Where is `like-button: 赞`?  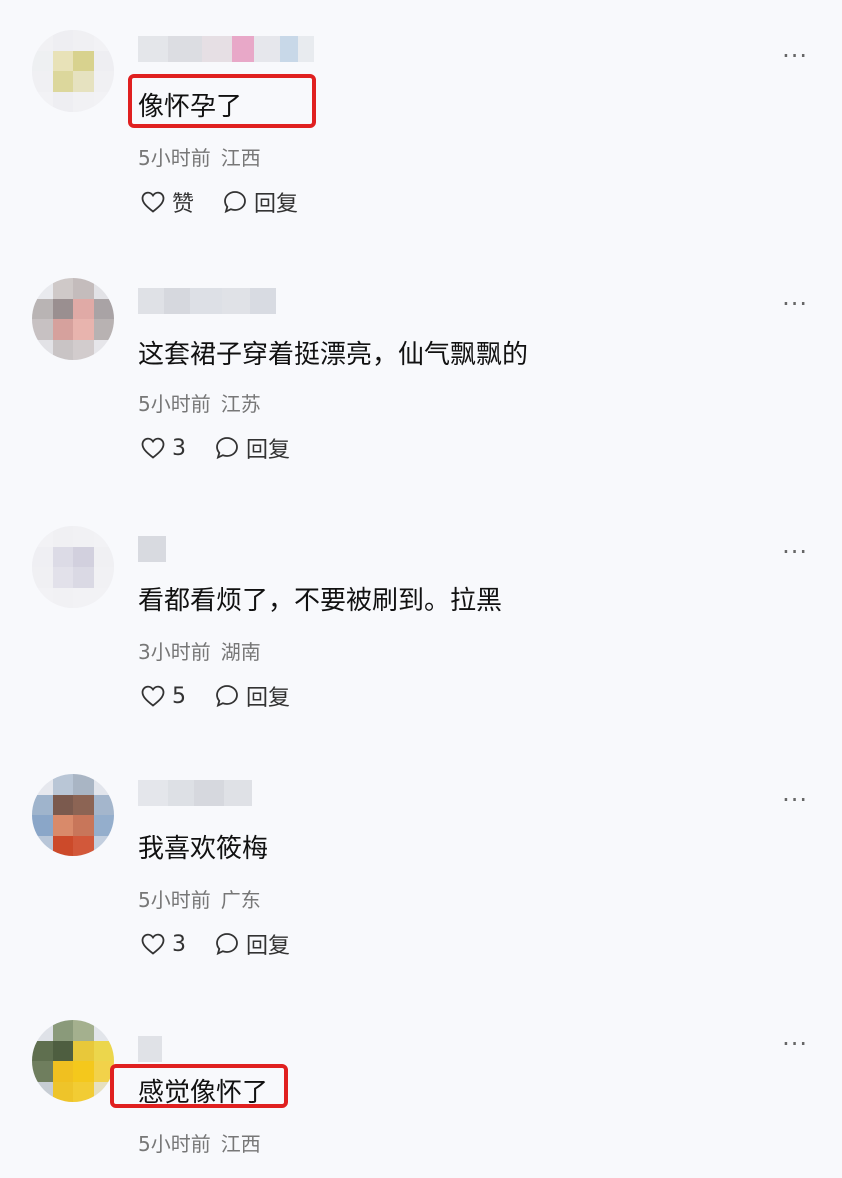
like-button: 赞 is located at coordinates (167, 202).